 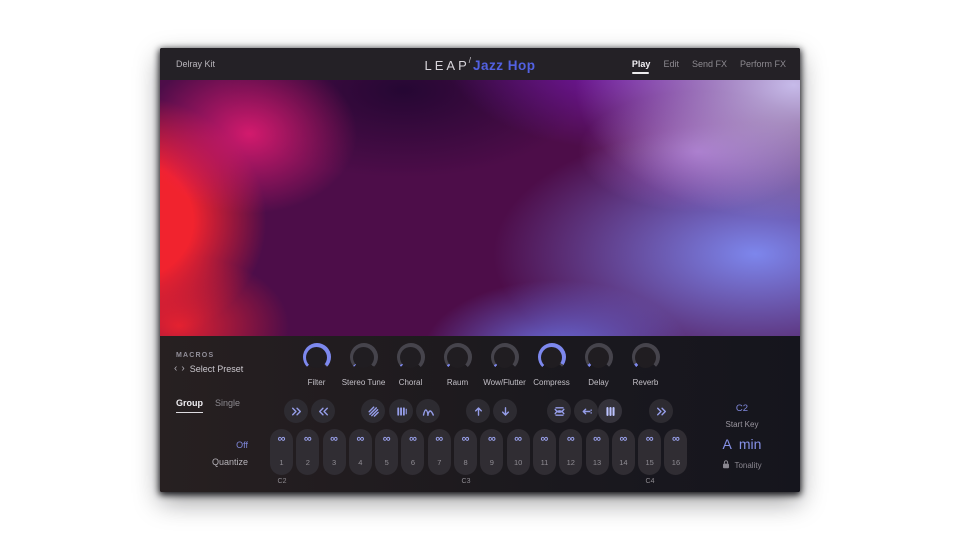 What do you see at coordinates (742, 424) in the screenshot?
I see `start-key-label: Start Key` at bounding box center [742, 424].